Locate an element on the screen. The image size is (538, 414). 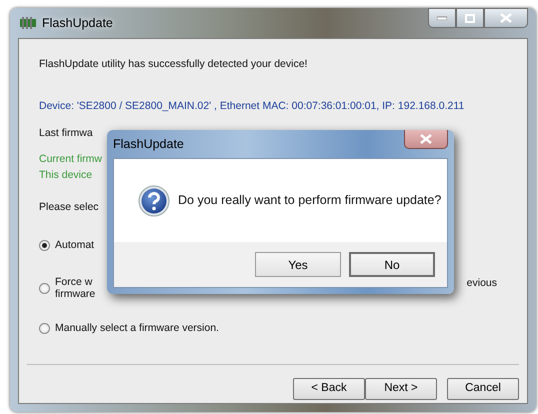
question-icon is located at coordinates (154, 200).